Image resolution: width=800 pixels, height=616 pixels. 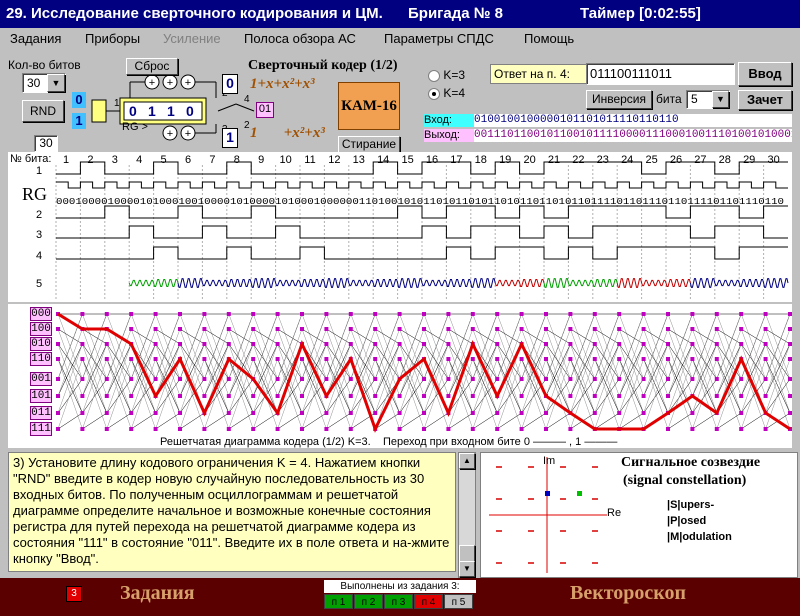 What do you see at coordinates (725, 160) in the screenshot?
I see `bit-number: 28` at bounding box center [725, 160].